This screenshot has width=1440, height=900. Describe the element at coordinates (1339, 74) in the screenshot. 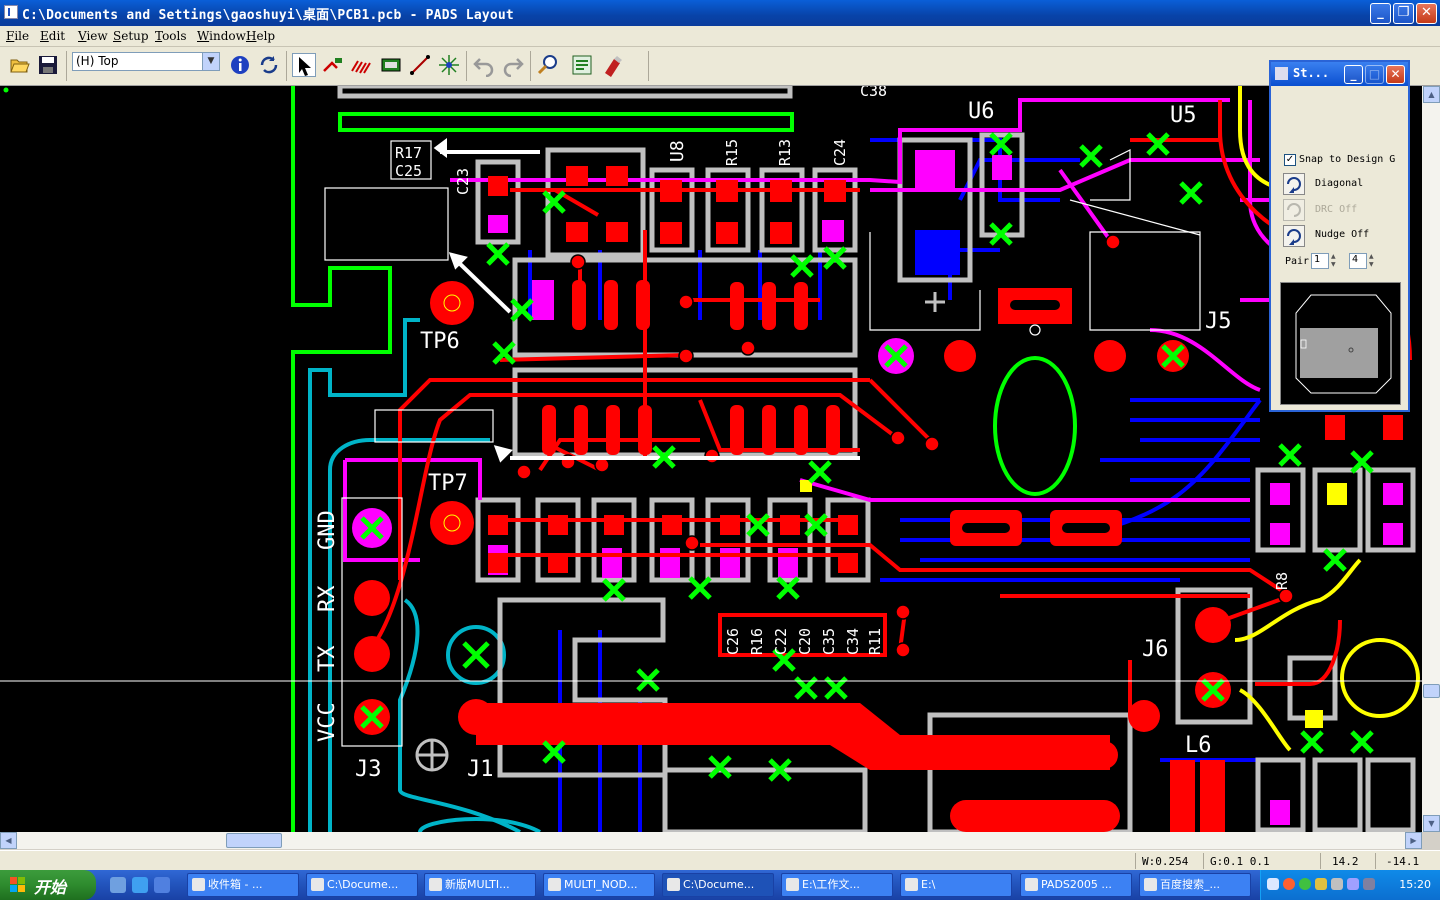

I see `panel-title-bar: St... _ □ ✕` at that location.